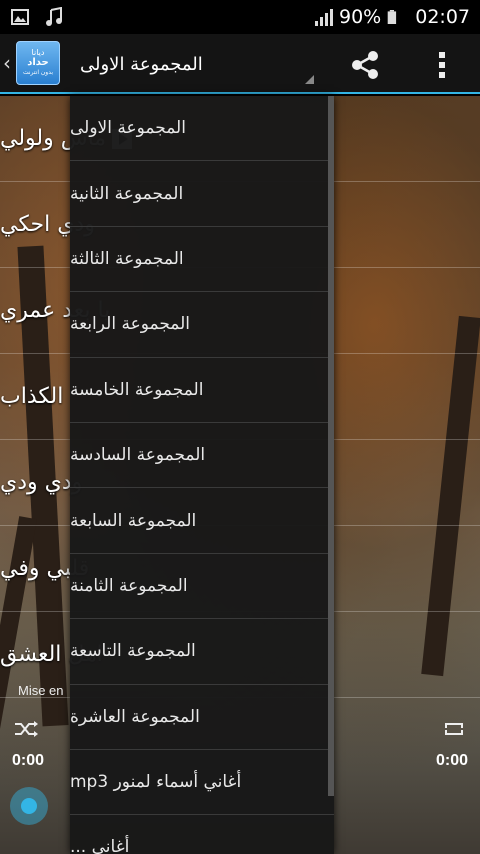 This screenshot has width=480, height=854. I want to click on group-spinner: المجموعة الاولى, so click(200, 64).